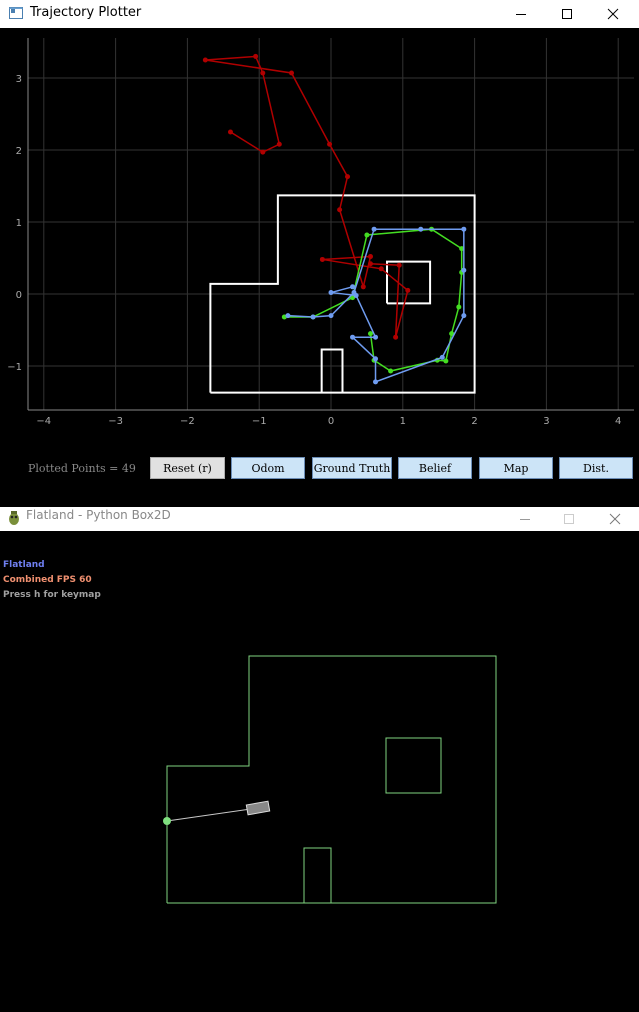  What do you see at coordinates (98, 515) in the screenshot?
I see `window-title: Flatland - Python Box2D` at bounding box center [98, 515].